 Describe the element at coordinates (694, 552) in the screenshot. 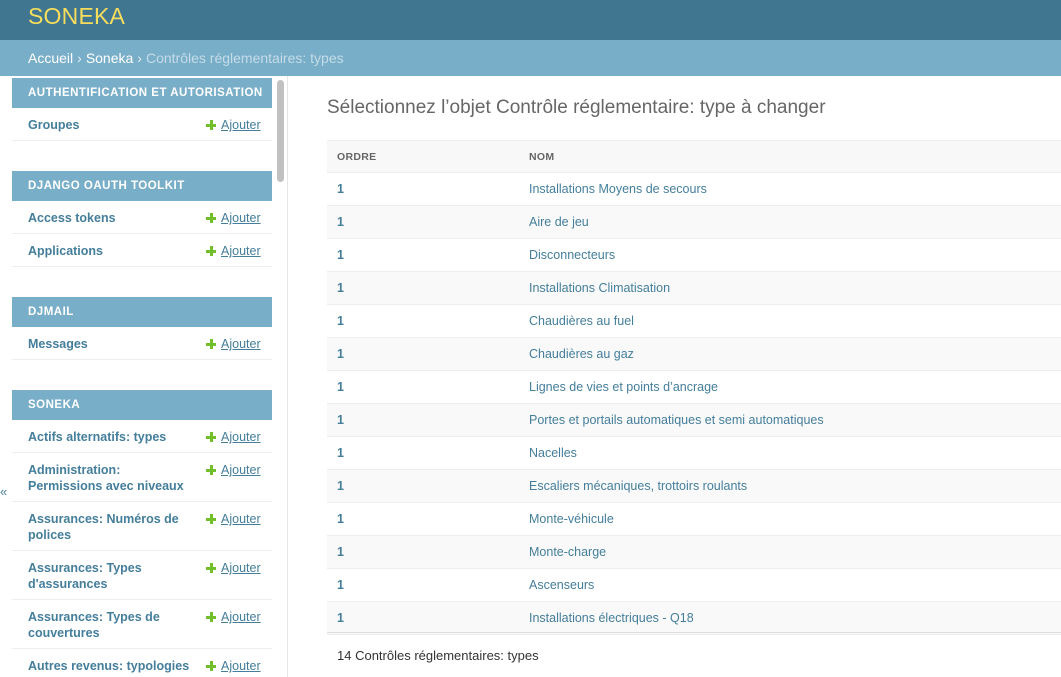

I see `table-row: 1 Monte-charge` at that location.